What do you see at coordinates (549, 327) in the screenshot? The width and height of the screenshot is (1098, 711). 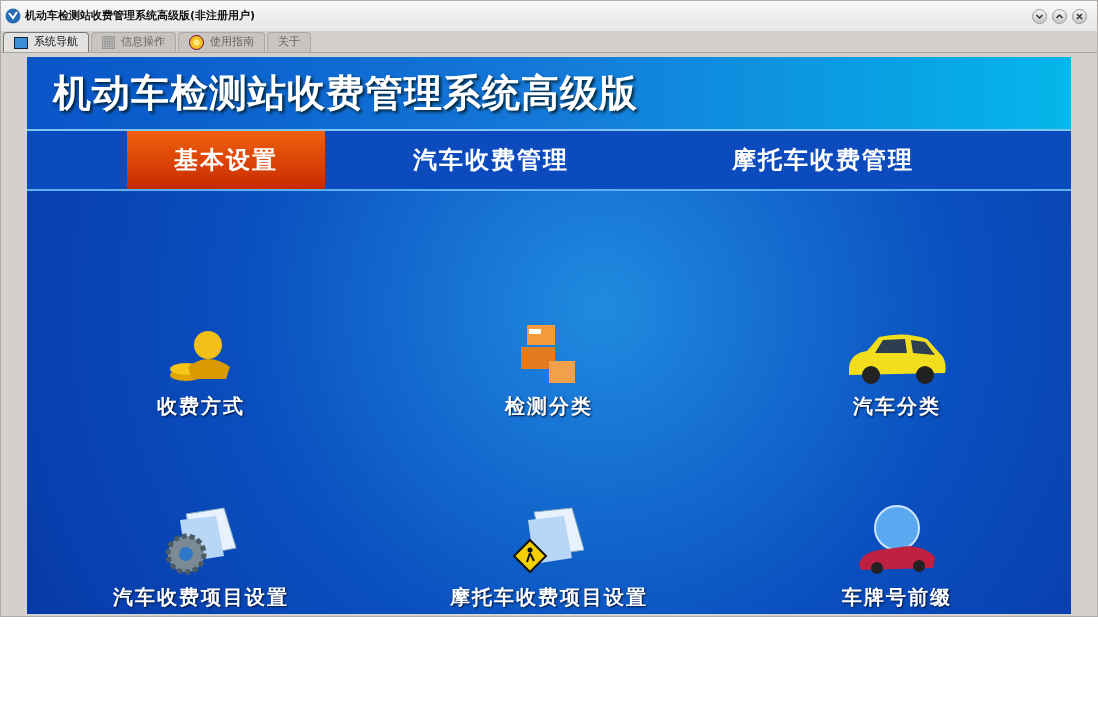 I see `feature-tile: 检测分类` at bounding box center [549, 327].